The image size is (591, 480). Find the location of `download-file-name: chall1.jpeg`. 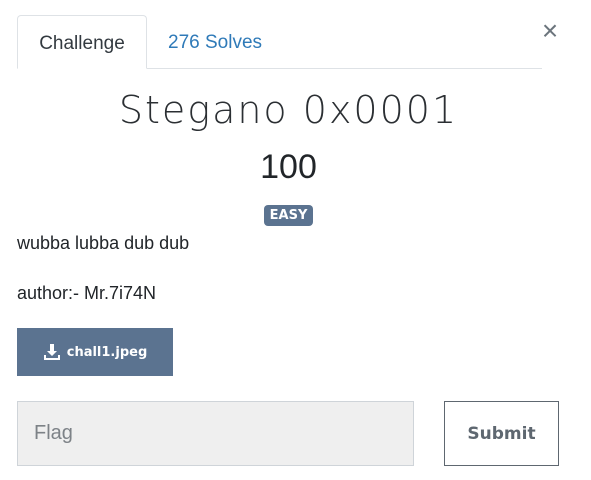

download-file-name: chall1.jpeg is located at coordinates (107, 352).